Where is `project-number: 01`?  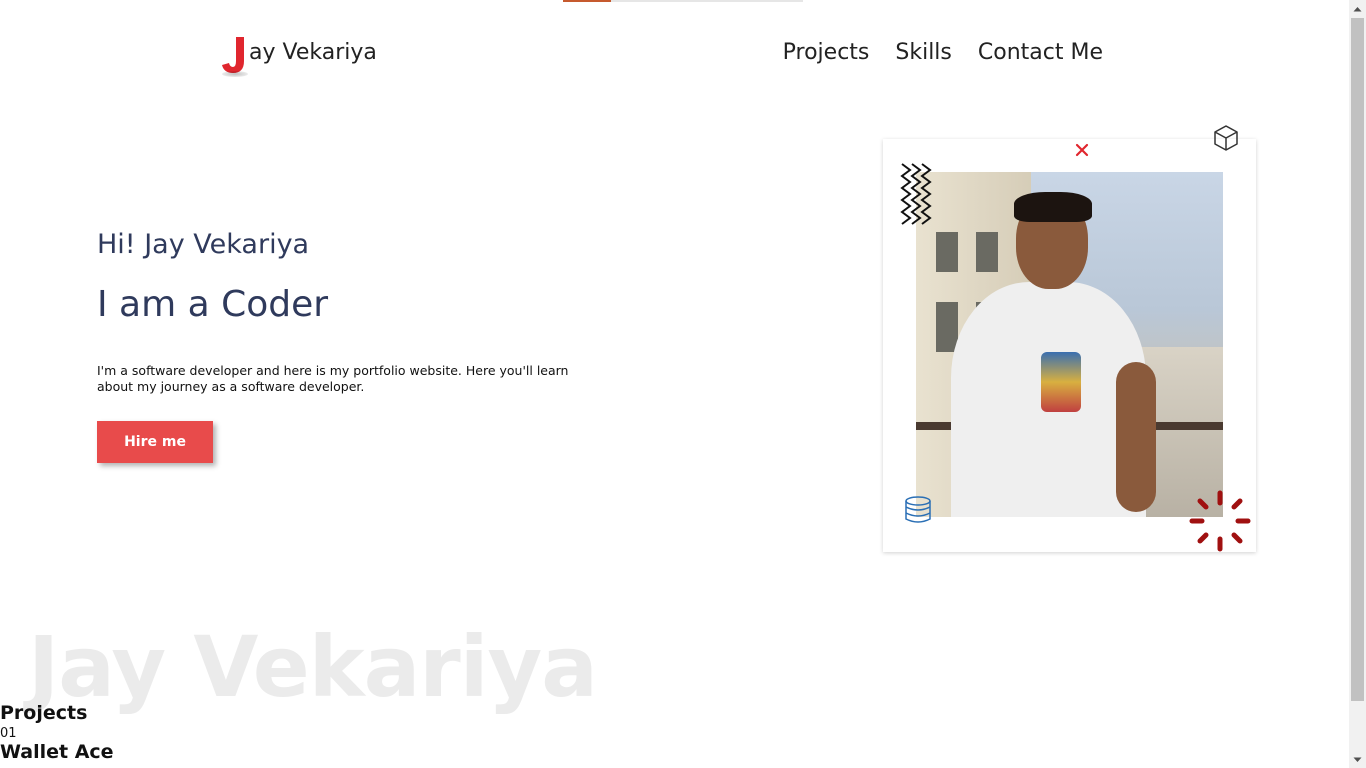
project-number: 01 is located at coordinates (8, 733).